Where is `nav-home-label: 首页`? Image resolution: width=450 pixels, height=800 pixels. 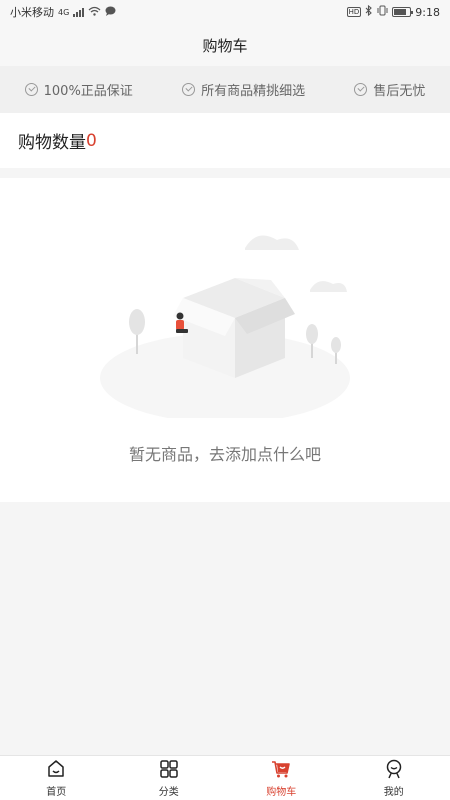 nav-home-label: 首页 is located at coordinates (56, 792).